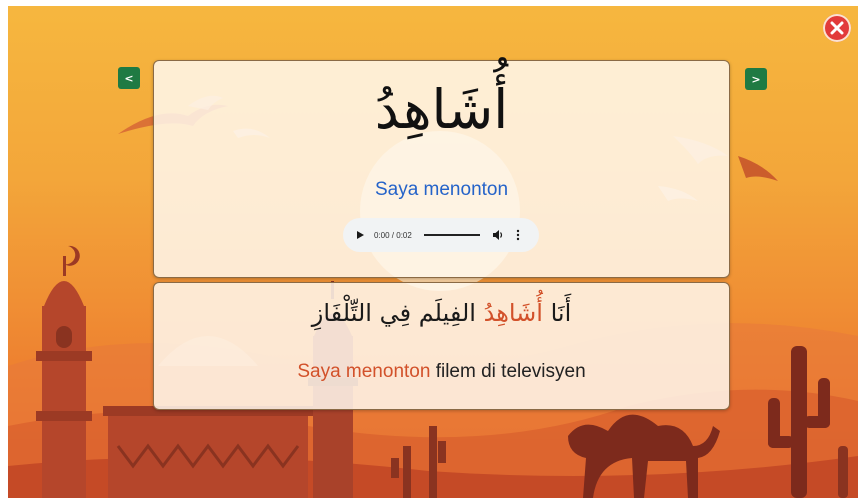 The width and height of the screenshot is (865, 498). What do you see at coordinates (393, 235) in the screenshot?
I see `audio-time: 0:00 / 0:02` at bounding box center [393, 235].